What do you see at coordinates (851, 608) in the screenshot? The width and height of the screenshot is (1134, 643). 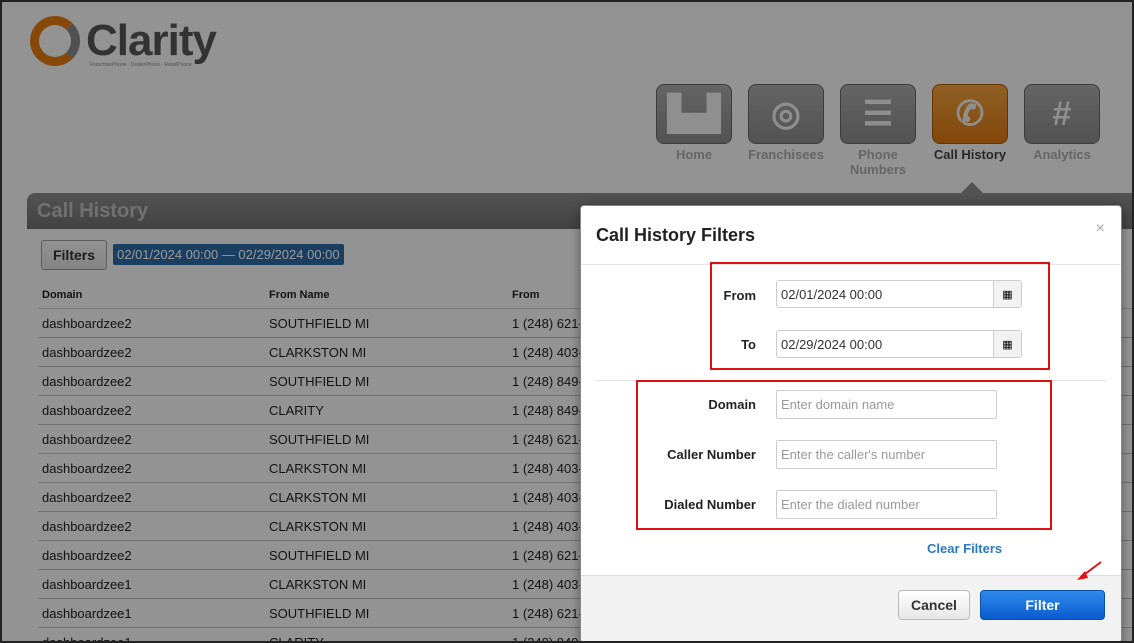 I see `modal-footer: Cancel Filter` at bounding box center [851, 608].